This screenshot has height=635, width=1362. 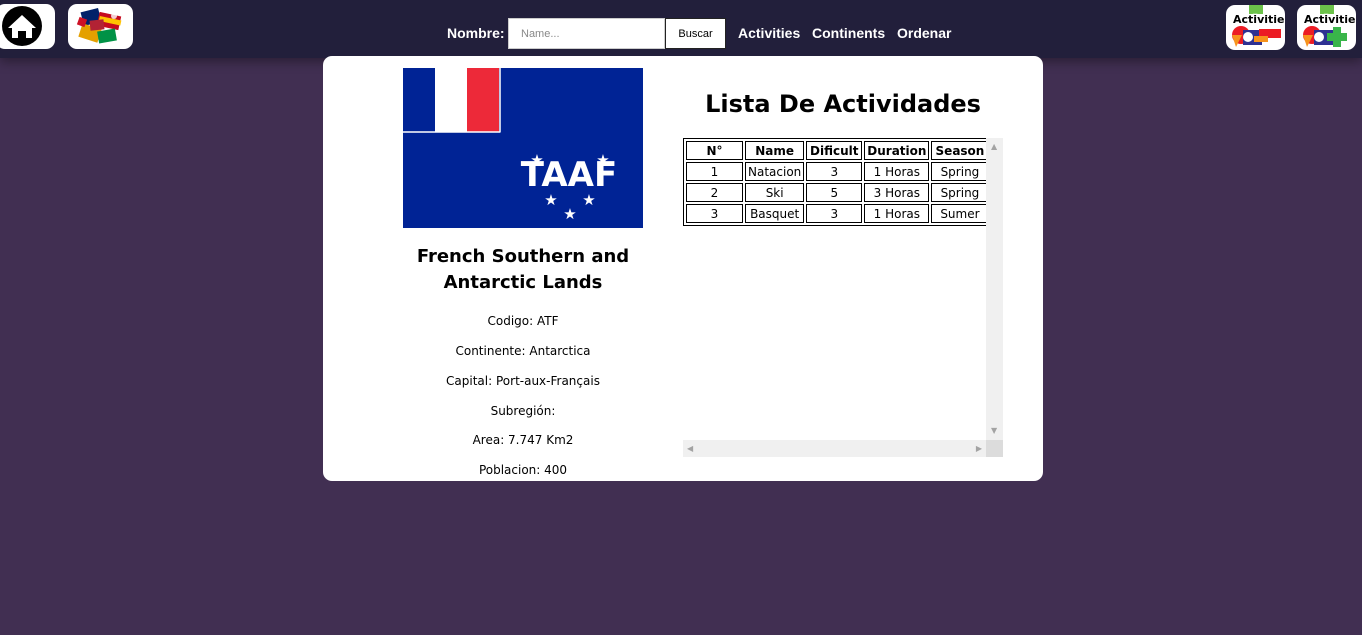 I want to click on activities-icon: Activitie Activitie, so click(x=1258, y=26).